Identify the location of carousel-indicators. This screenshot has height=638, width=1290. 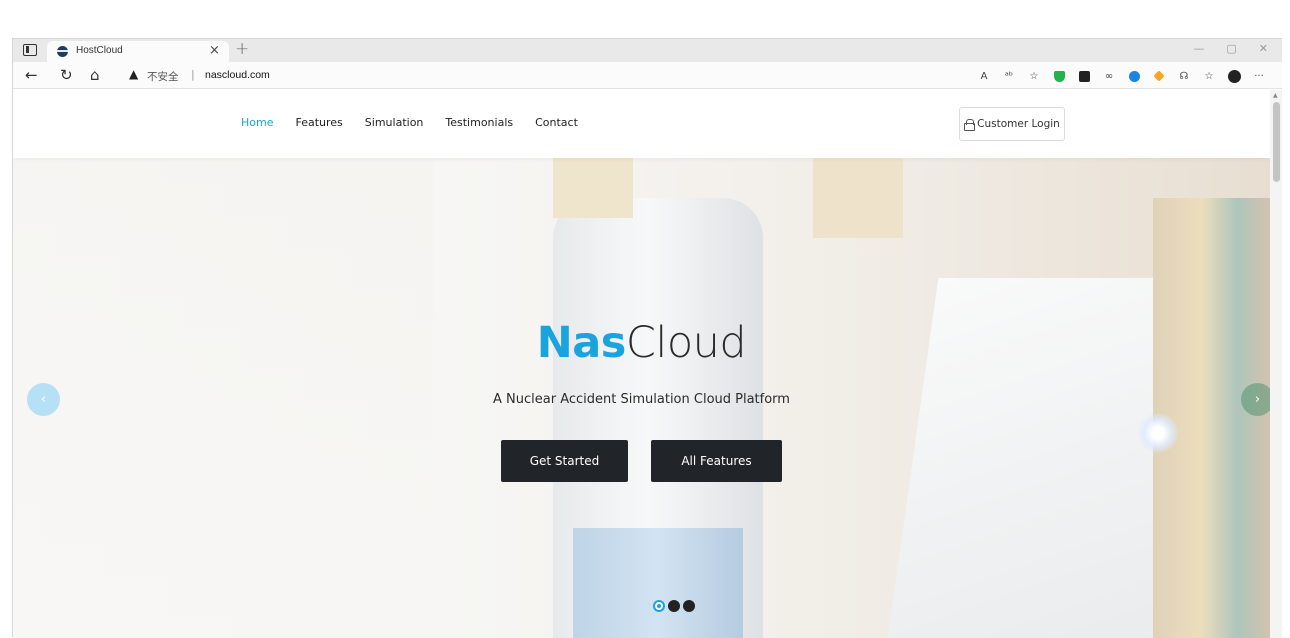
(674, 606).